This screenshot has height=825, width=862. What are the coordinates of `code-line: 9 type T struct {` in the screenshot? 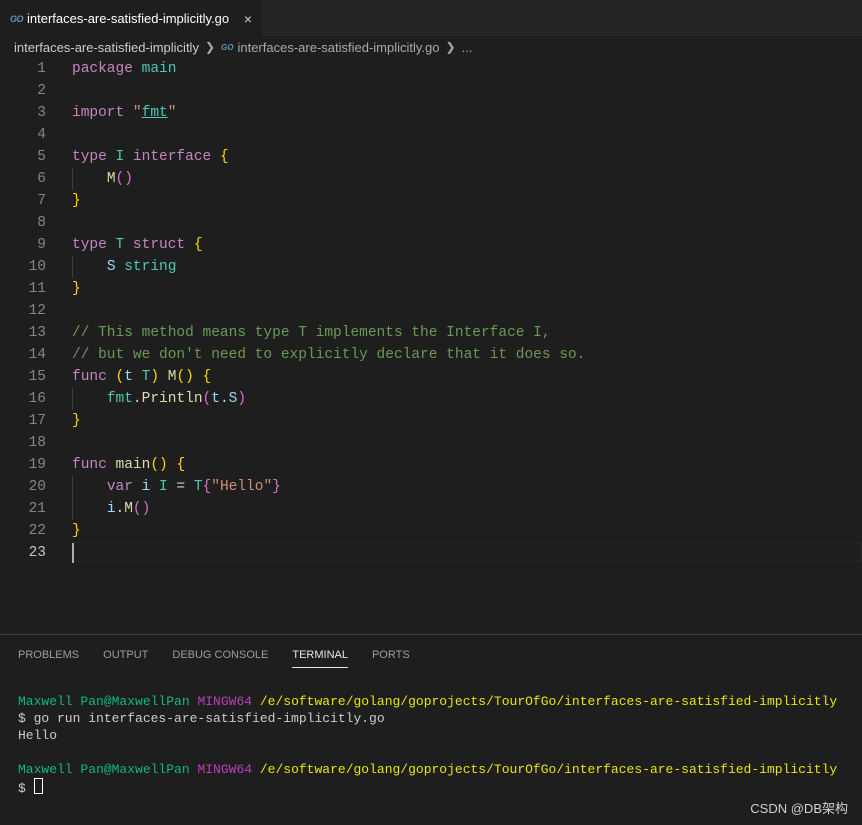 It's located at (431, 245).